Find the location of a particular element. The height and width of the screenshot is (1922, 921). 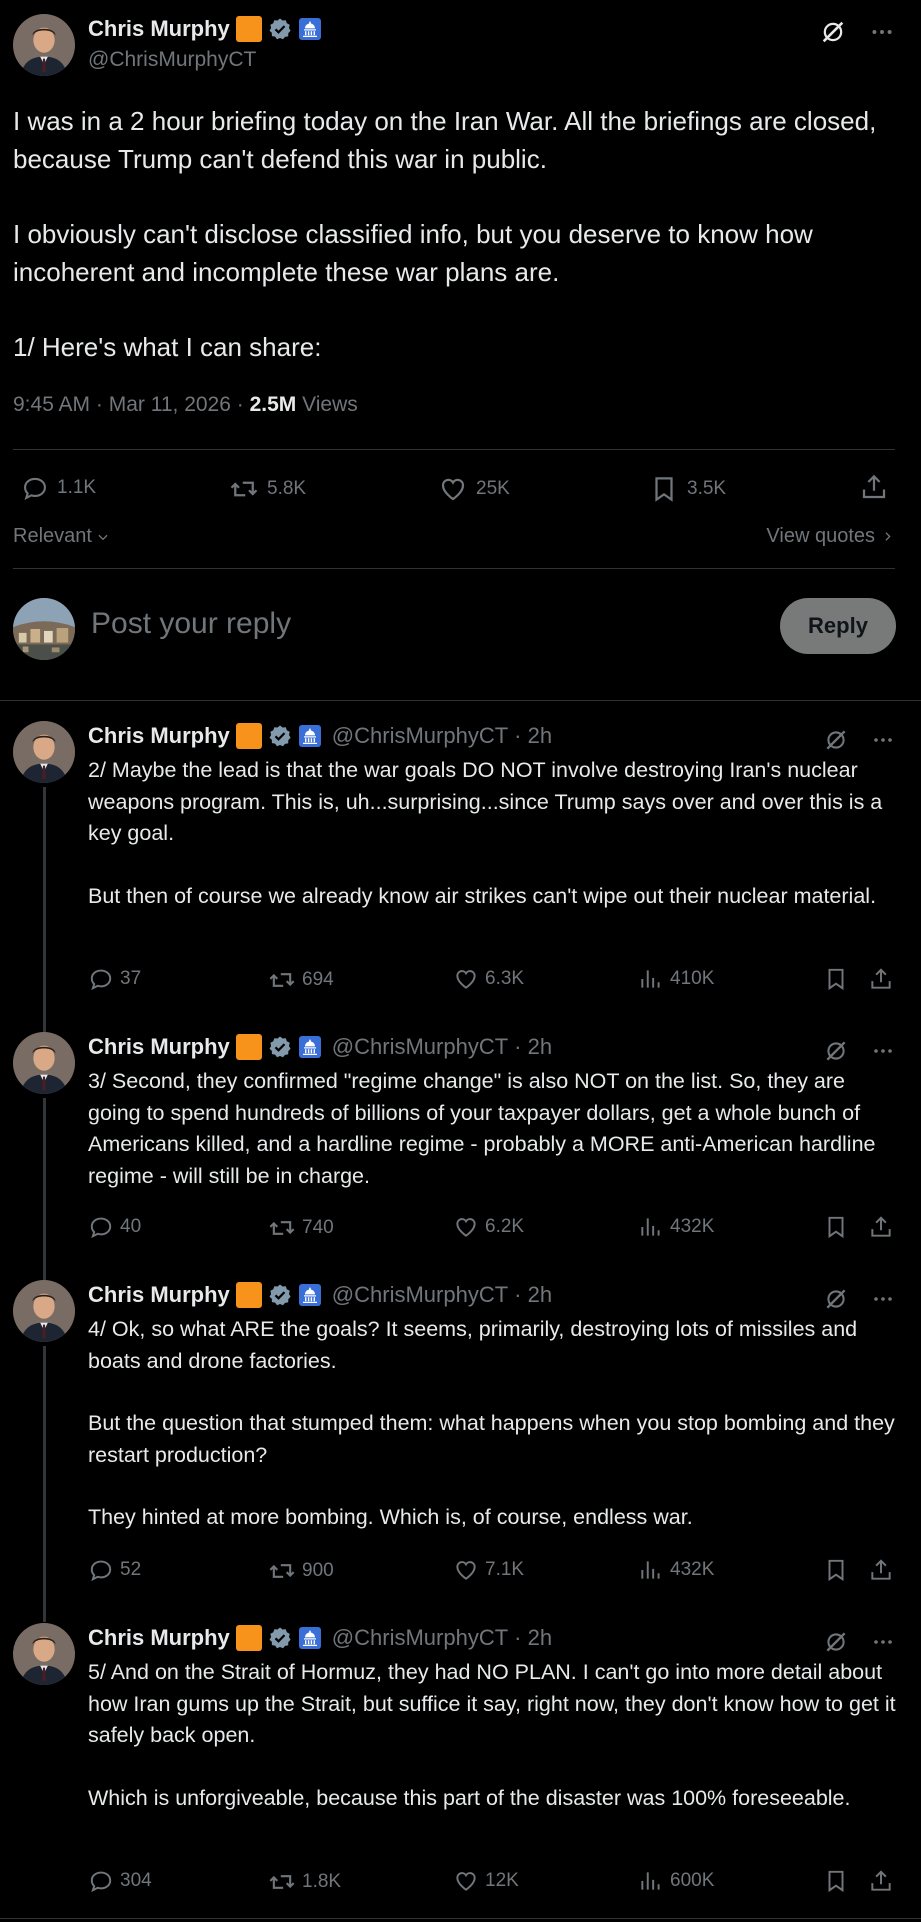

tweet-date: Mar 11, 2026 is located at coordinates (170, 404).